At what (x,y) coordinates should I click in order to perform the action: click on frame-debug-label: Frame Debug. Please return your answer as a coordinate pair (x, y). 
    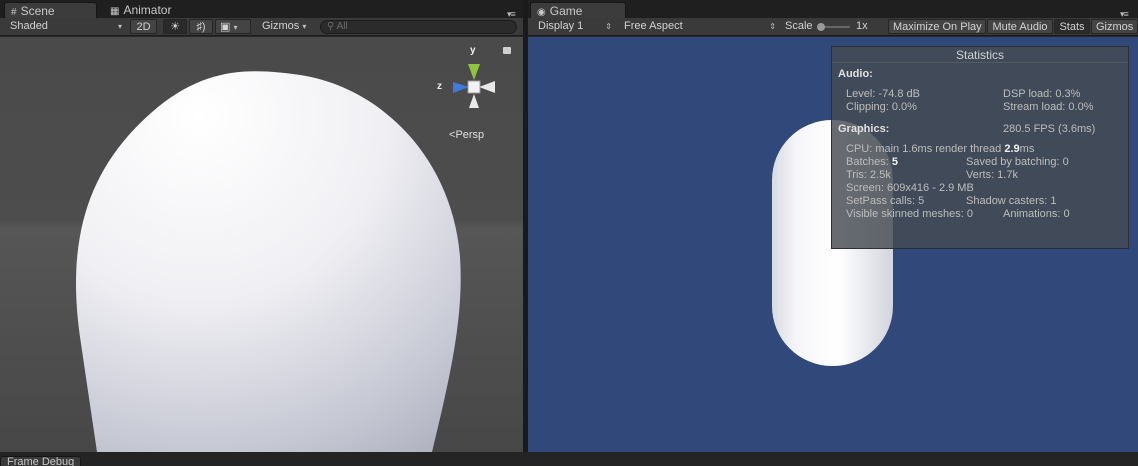
    Looking at the image, I should click on (41, 461).